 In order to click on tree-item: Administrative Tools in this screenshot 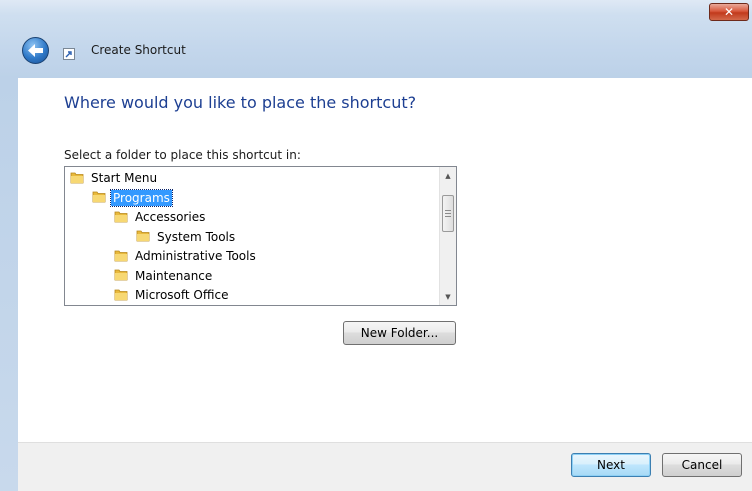, I will do `click(186, 256)`.